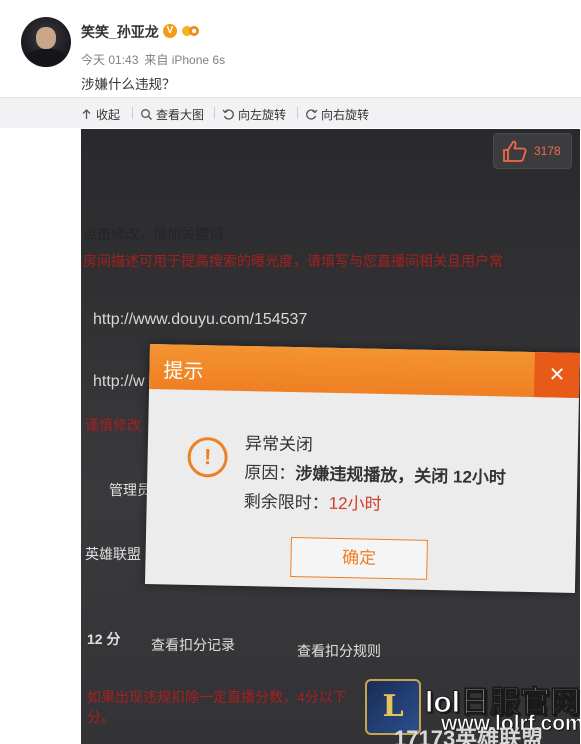 This screenshot has width=581, height=744. I want to click on view-large-label: 查看大图, so click(180, 115).